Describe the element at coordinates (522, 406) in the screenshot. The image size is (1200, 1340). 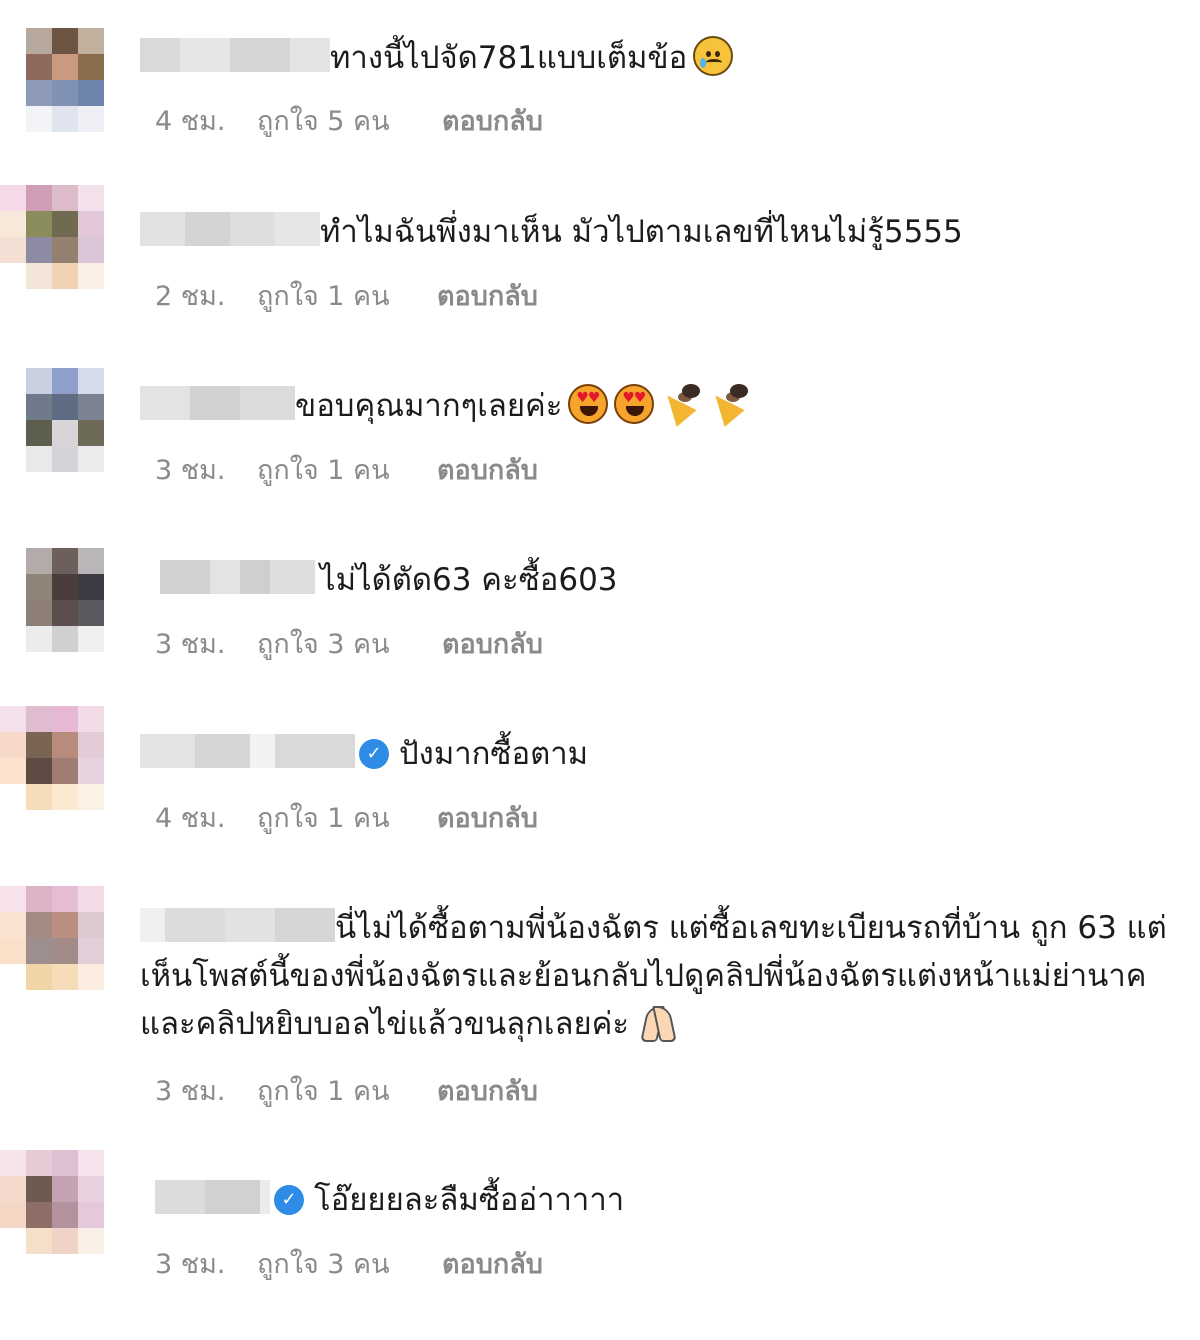
I see `comment-text: ขอบคุณมากๆเลยค่ะ` at that location.